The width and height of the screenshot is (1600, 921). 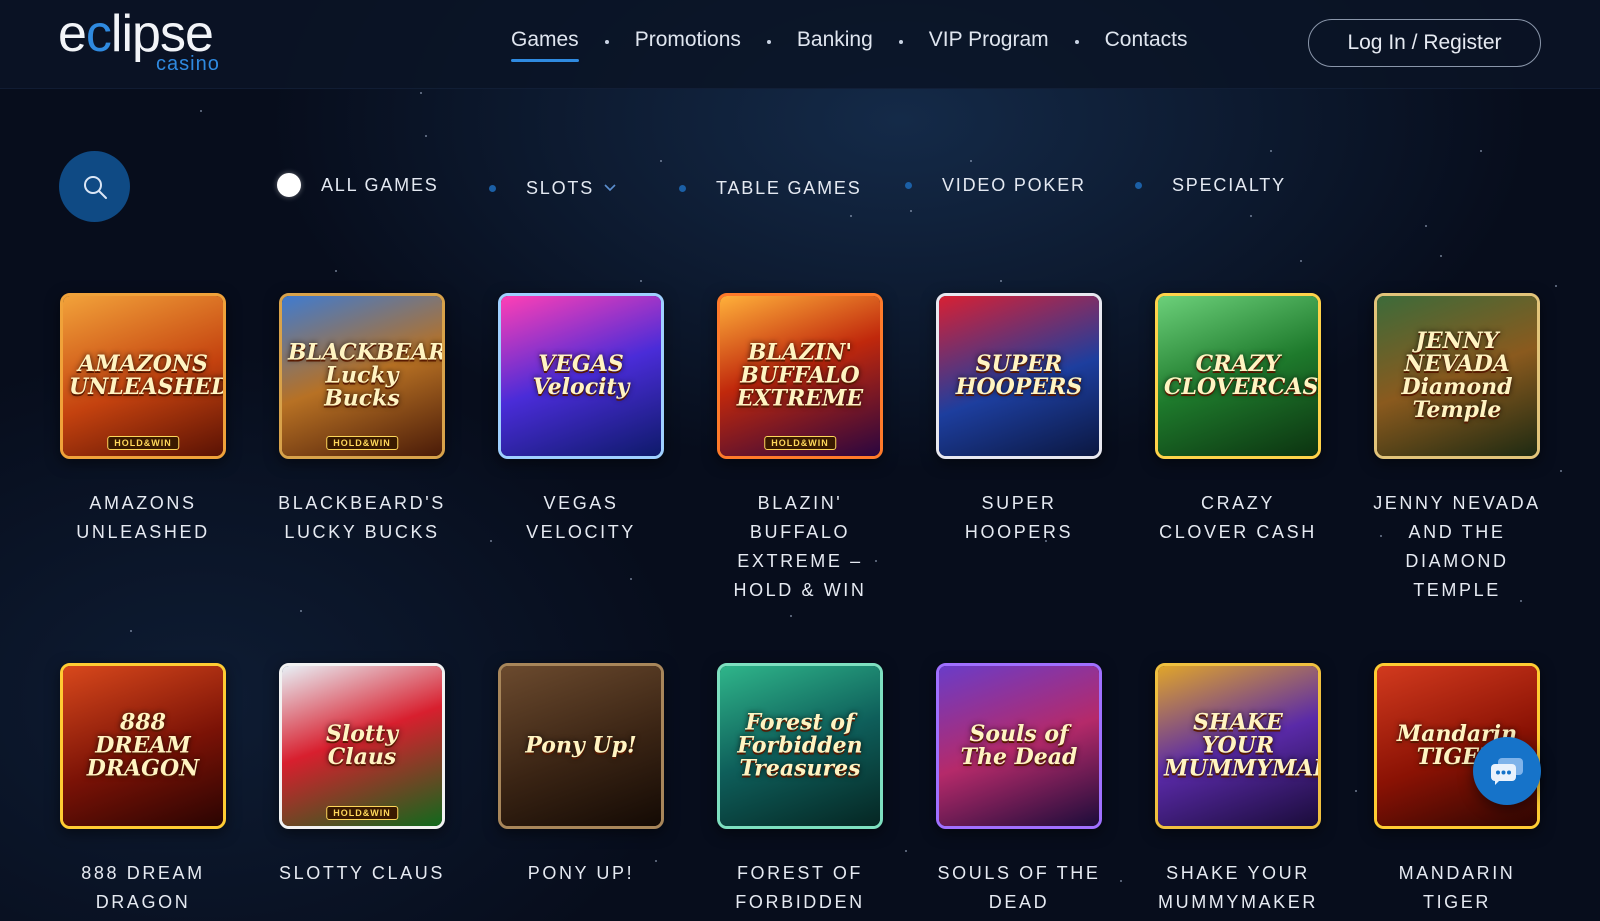 I want to click on game-thumbnail-title: Pony Up!, so click(x=581, y=745).